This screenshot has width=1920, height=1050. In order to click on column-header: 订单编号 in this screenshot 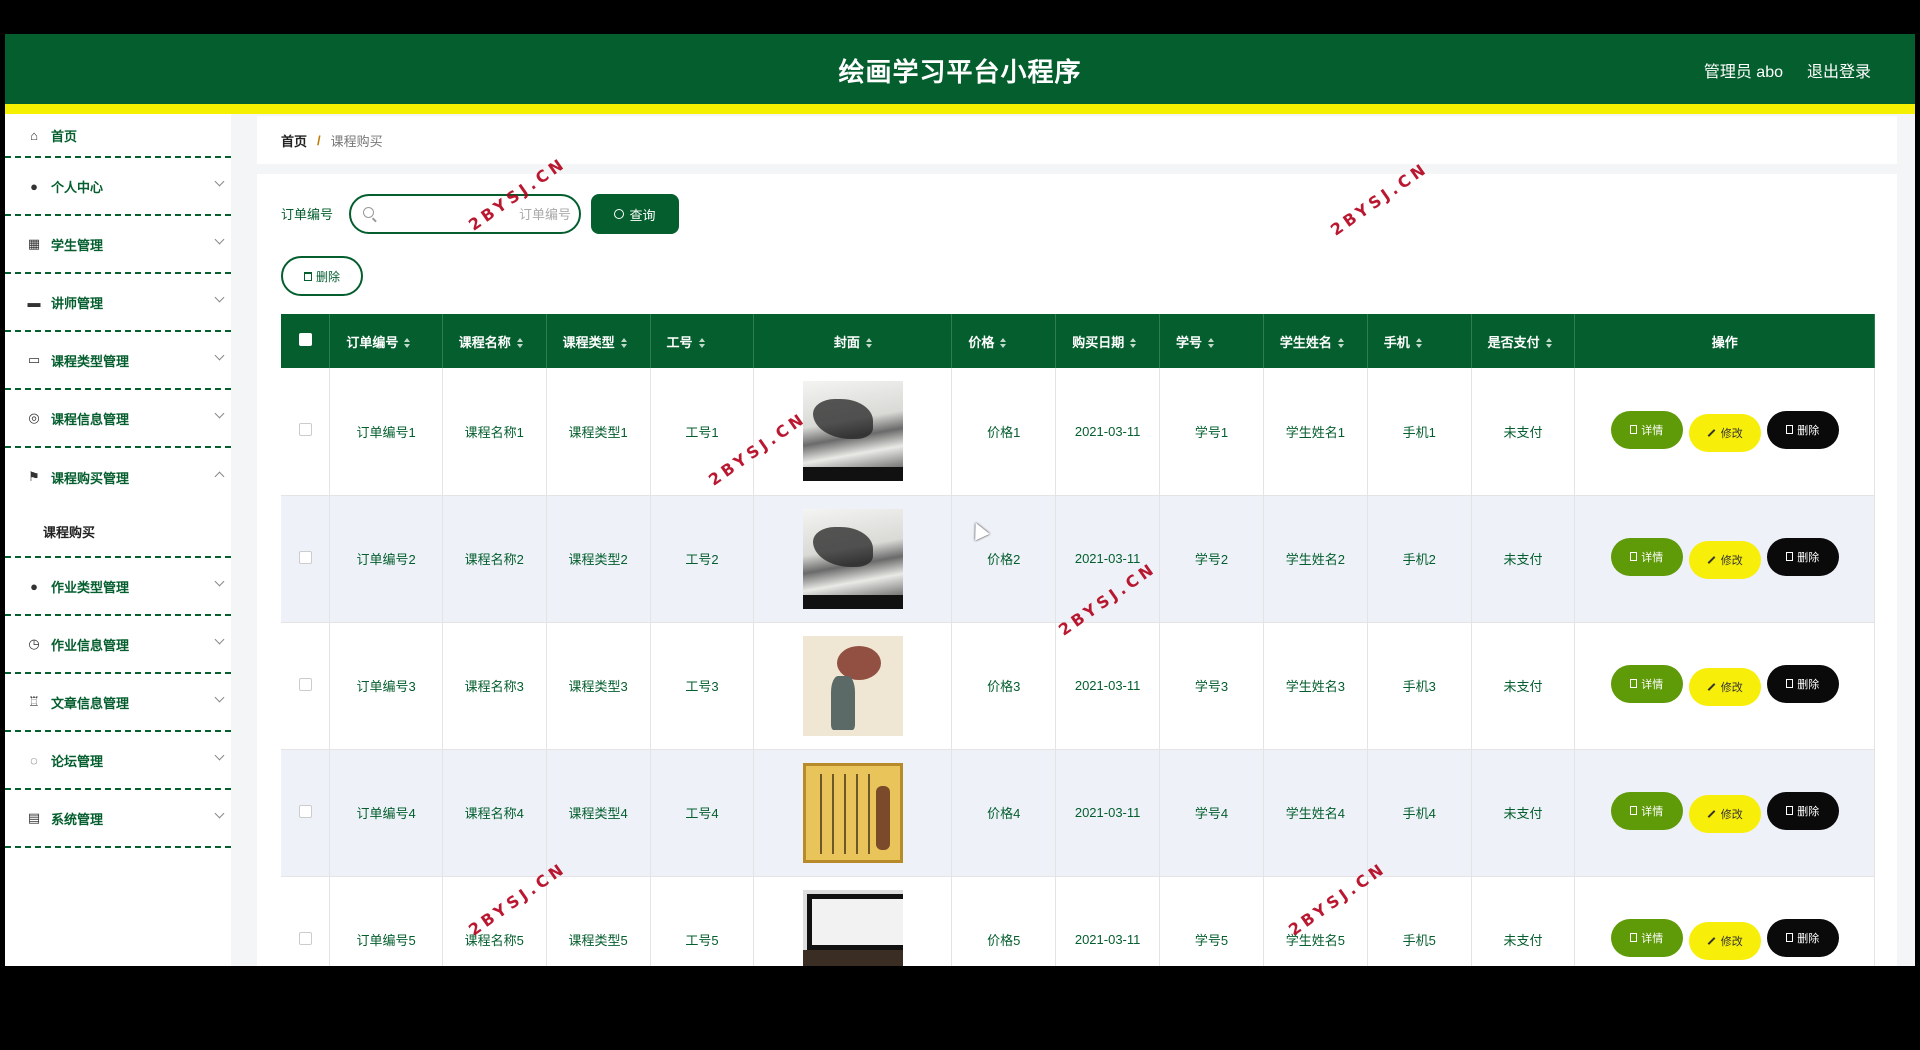, I will do `click(386, 341)`.